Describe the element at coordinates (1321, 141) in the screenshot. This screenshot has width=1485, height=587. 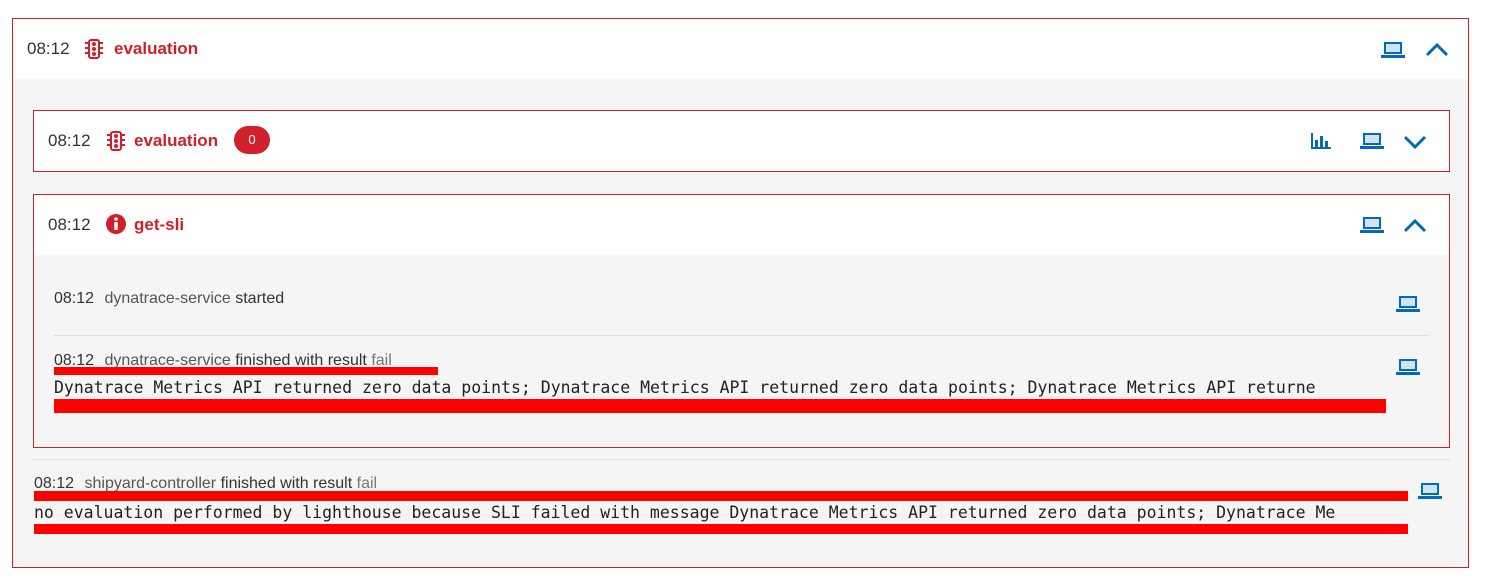
I see `bar-chart-icon` at that location.